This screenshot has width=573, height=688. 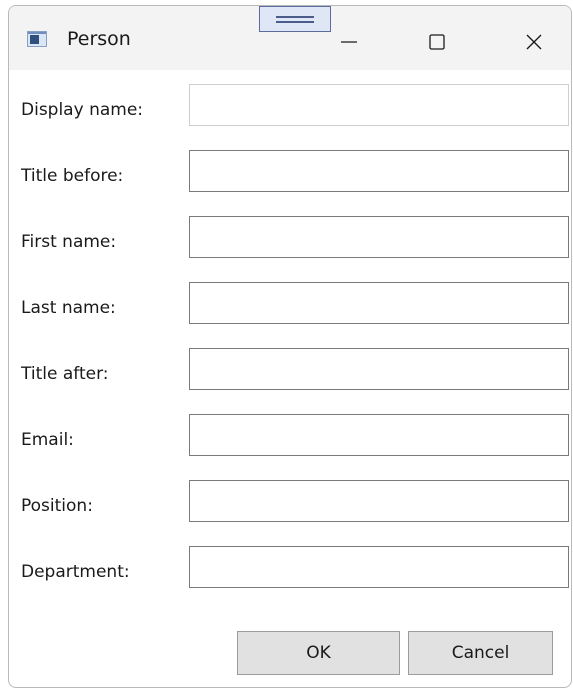 What do you see at coordinates (47, 440) in the screenshot?
I see `email-label: Email:` at bounding box center [47, 440].